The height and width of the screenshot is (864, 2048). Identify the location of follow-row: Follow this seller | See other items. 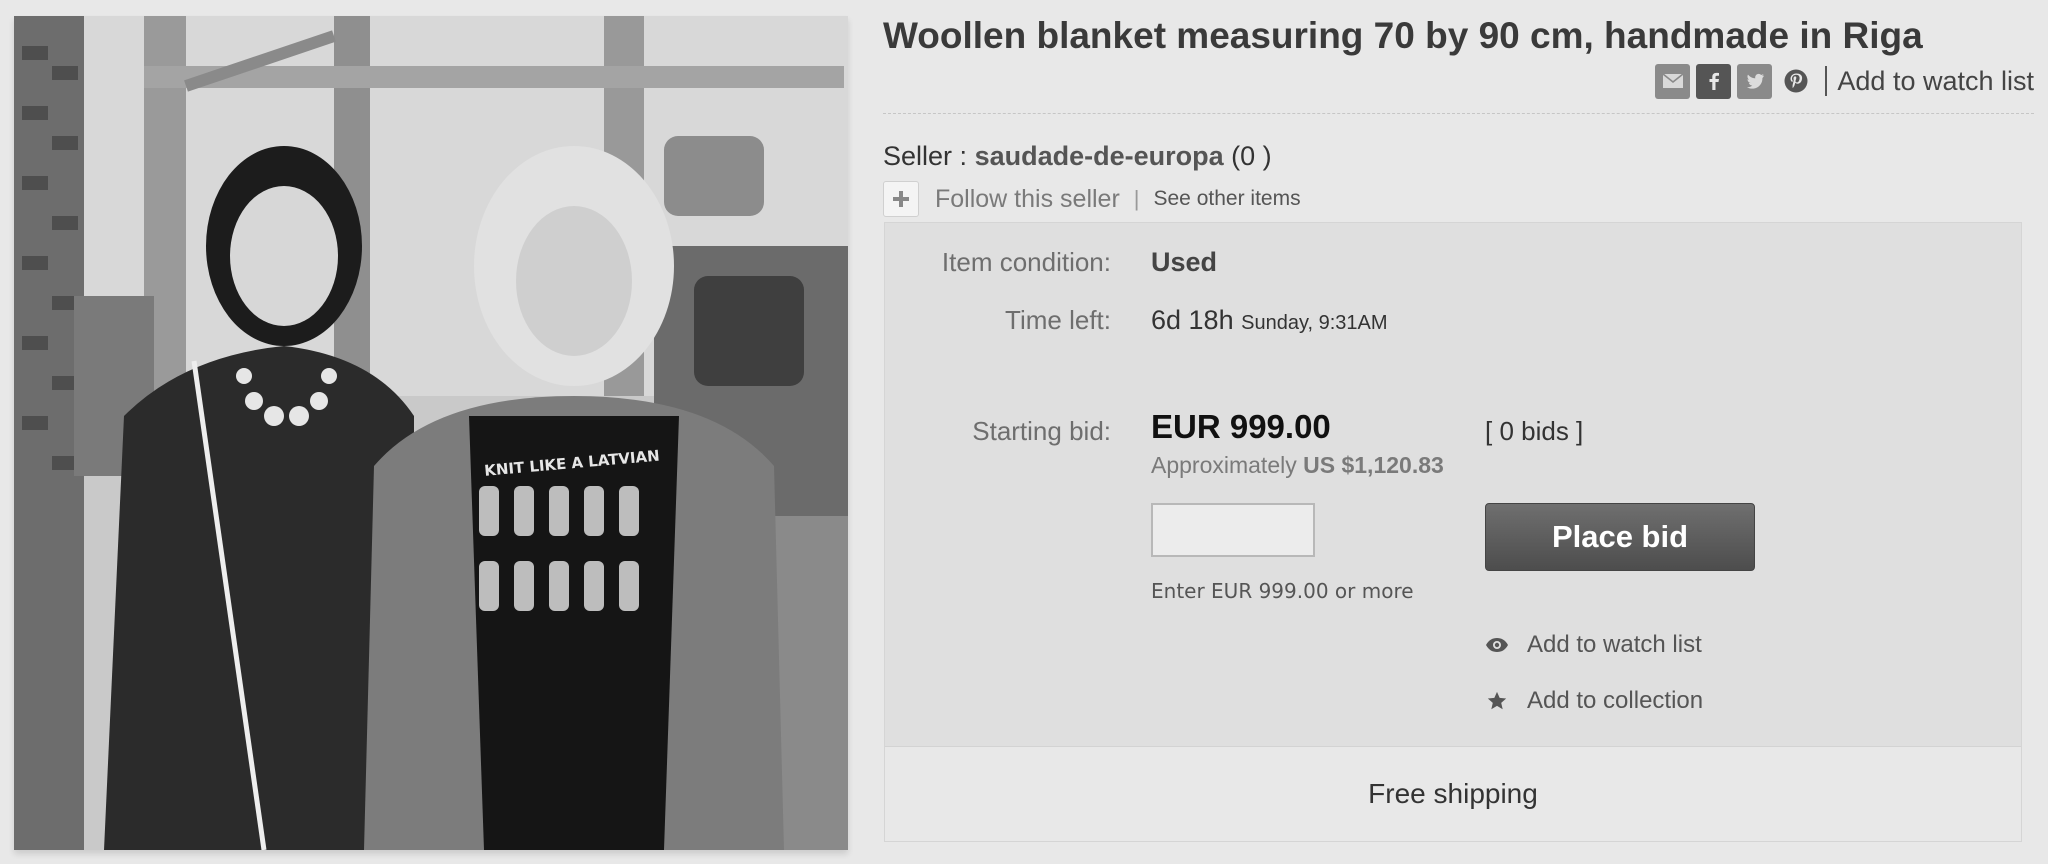
(1092, 199).